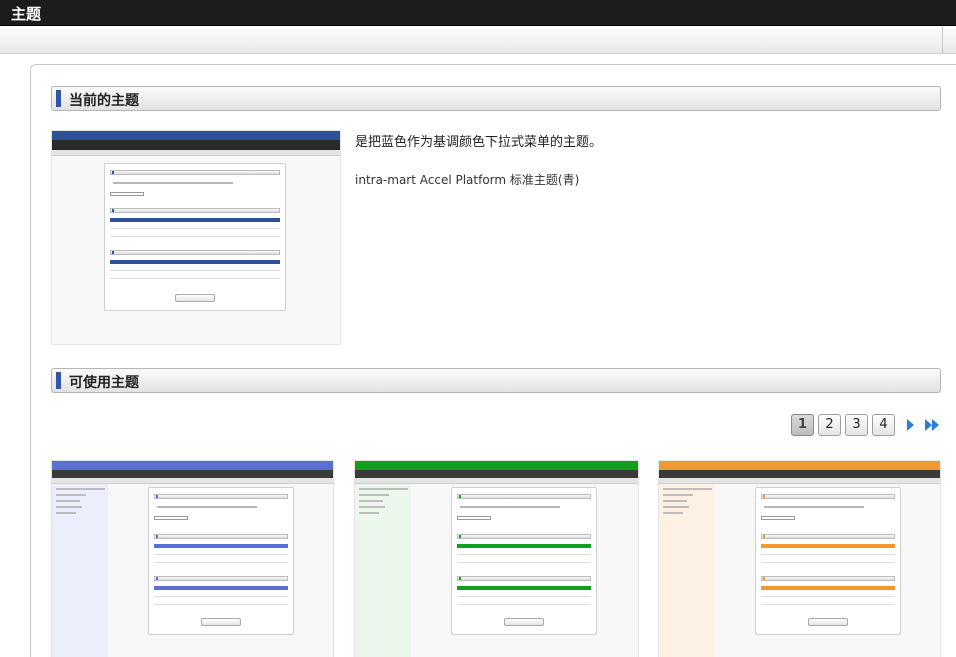 The image size is (956, 657). I want to click on page-button-4: 4, so click(883, 425).